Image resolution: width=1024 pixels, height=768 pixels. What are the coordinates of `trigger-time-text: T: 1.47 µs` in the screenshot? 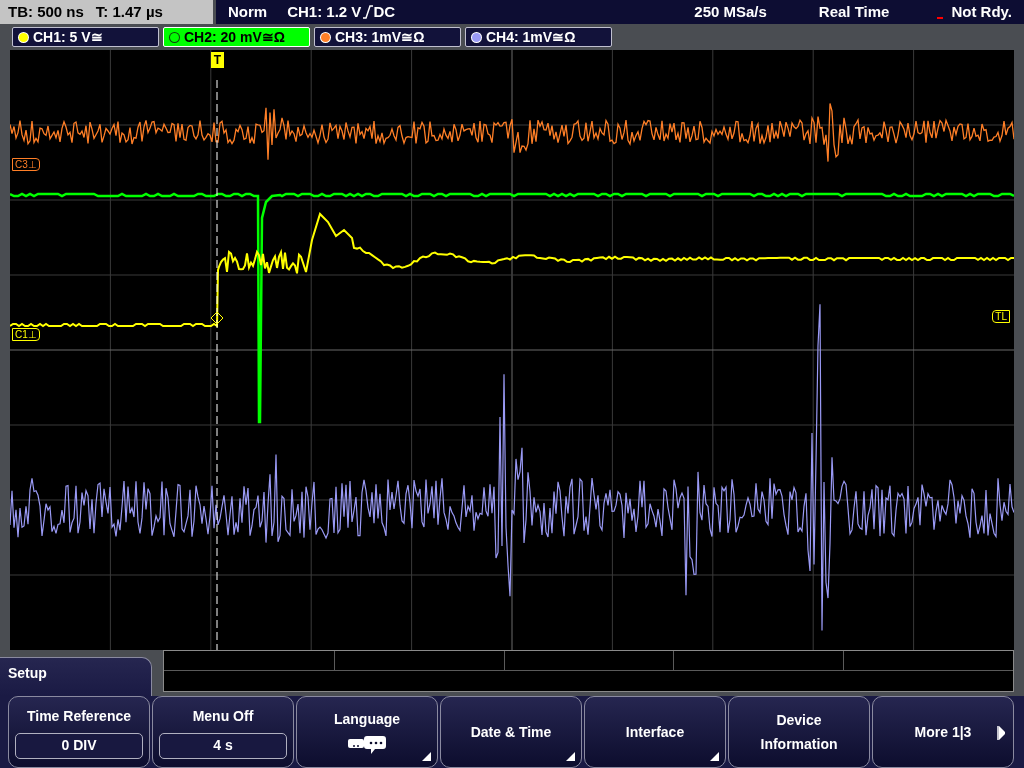 It's located at (129, 11).